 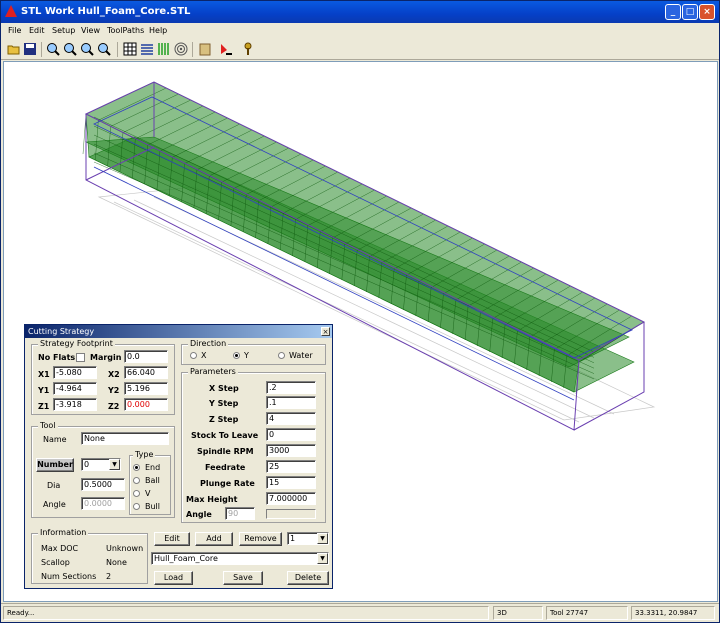 I want to click on x2-input: 66.040, so click(x=146, y=372).